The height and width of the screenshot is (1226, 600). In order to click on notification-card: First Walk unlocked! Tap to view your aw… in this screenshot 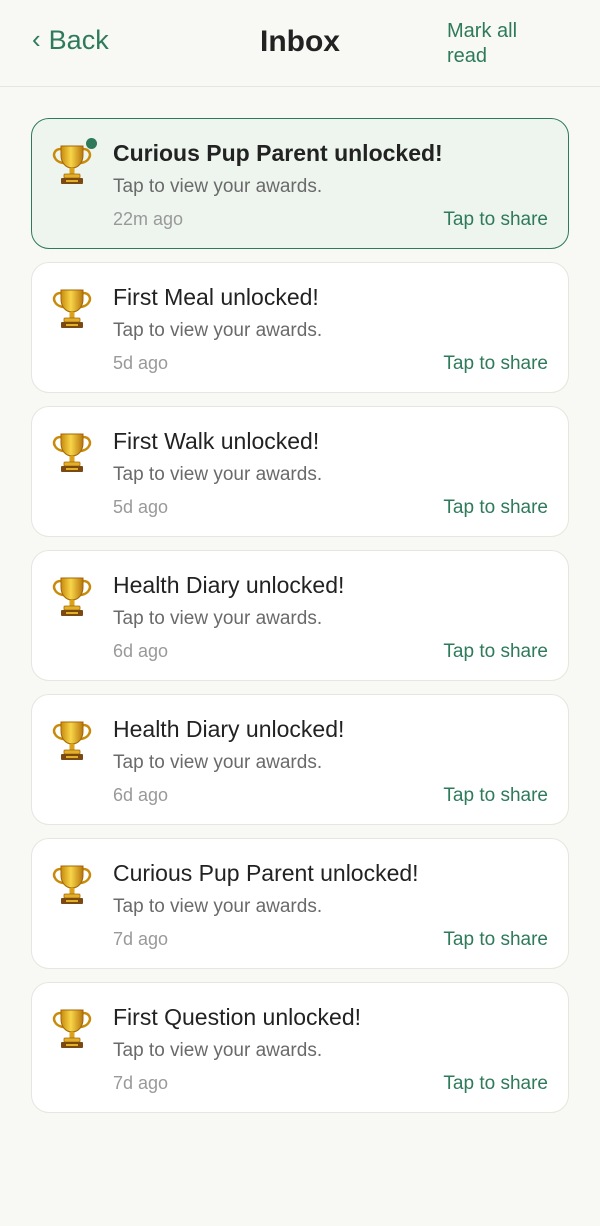, I will do `click(300, 471)`.